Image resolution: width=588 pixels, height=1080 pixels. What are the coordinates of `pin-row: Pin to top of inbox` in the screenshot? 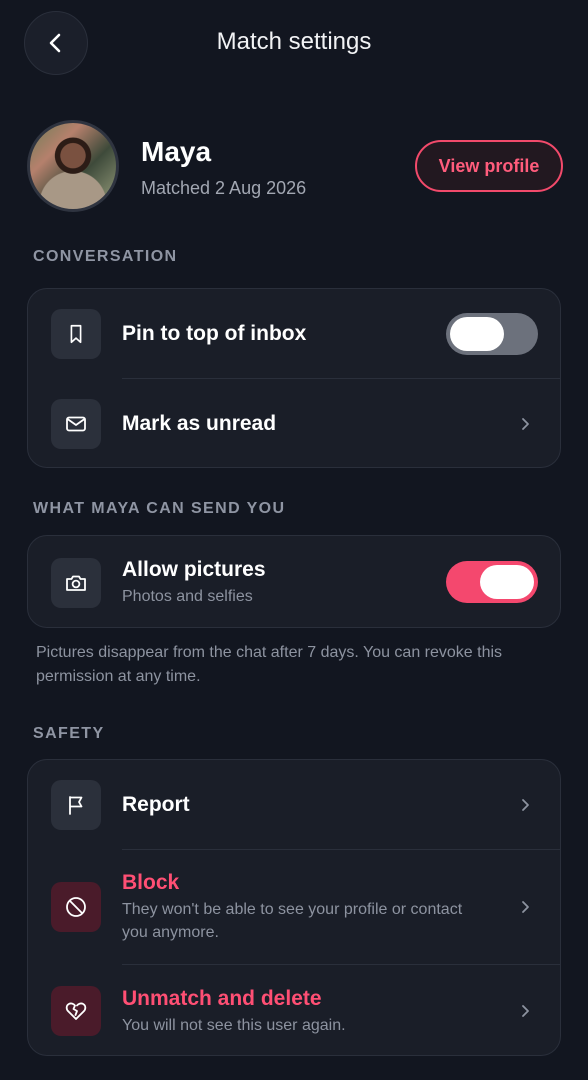 It's located at (295, 334).